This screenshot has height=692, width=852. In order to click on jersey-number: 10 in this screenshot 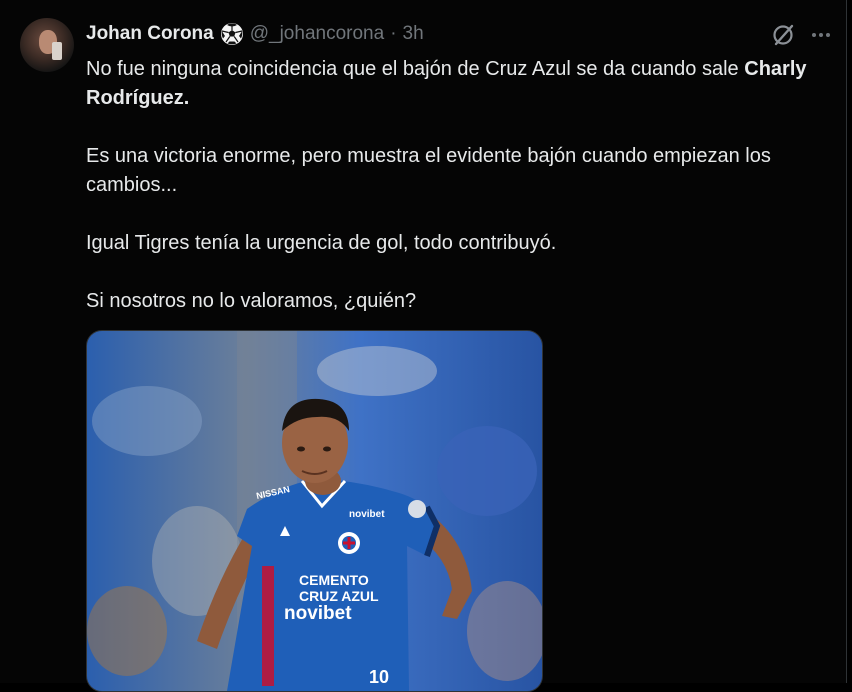, I will do `click(379, 677)`.